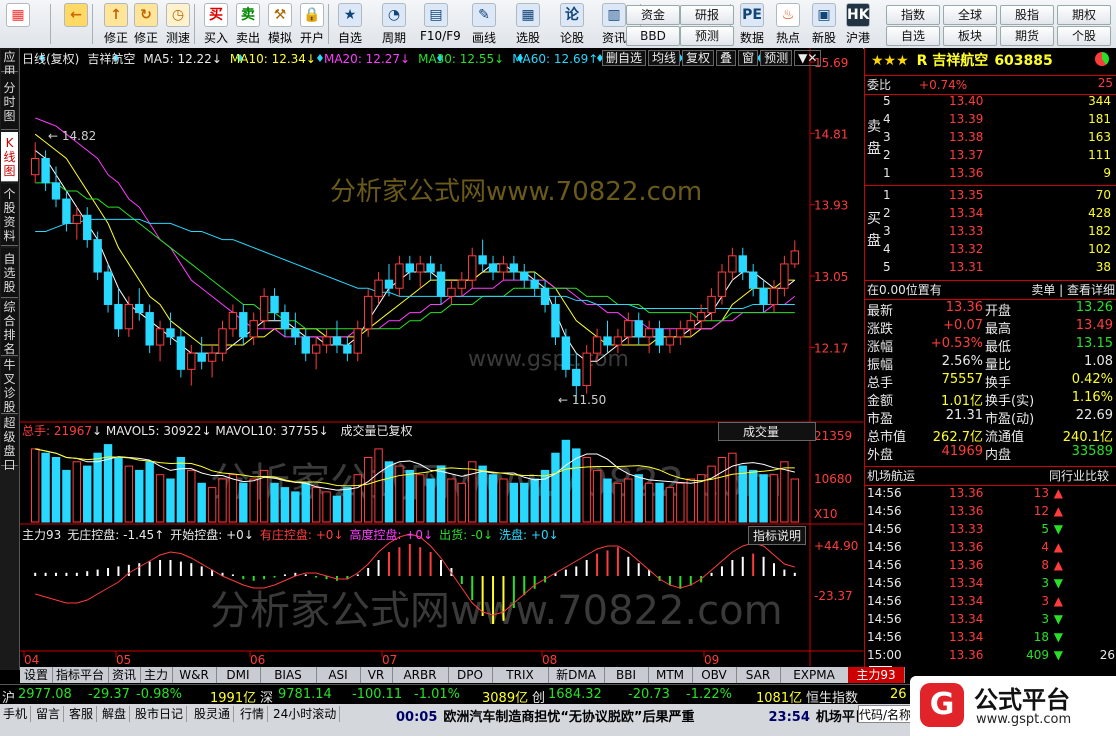 Image resolution: width=1116 pixels, height=736 pixels. I want to click on bottom-item-8: 24小时滚动, so click(305, 714).